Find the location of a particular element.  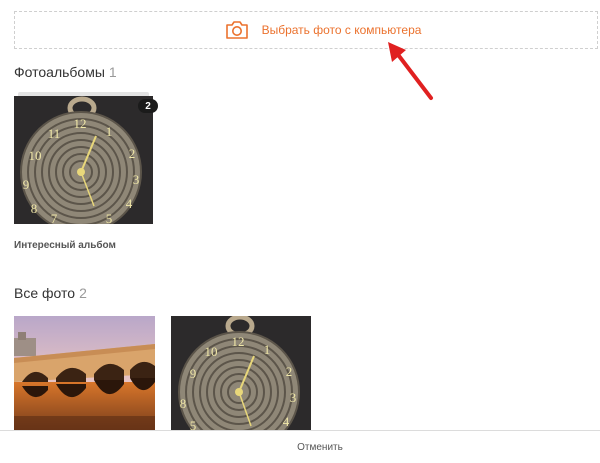

bottom-bar: Отменить is located at coordinates (300, 446).